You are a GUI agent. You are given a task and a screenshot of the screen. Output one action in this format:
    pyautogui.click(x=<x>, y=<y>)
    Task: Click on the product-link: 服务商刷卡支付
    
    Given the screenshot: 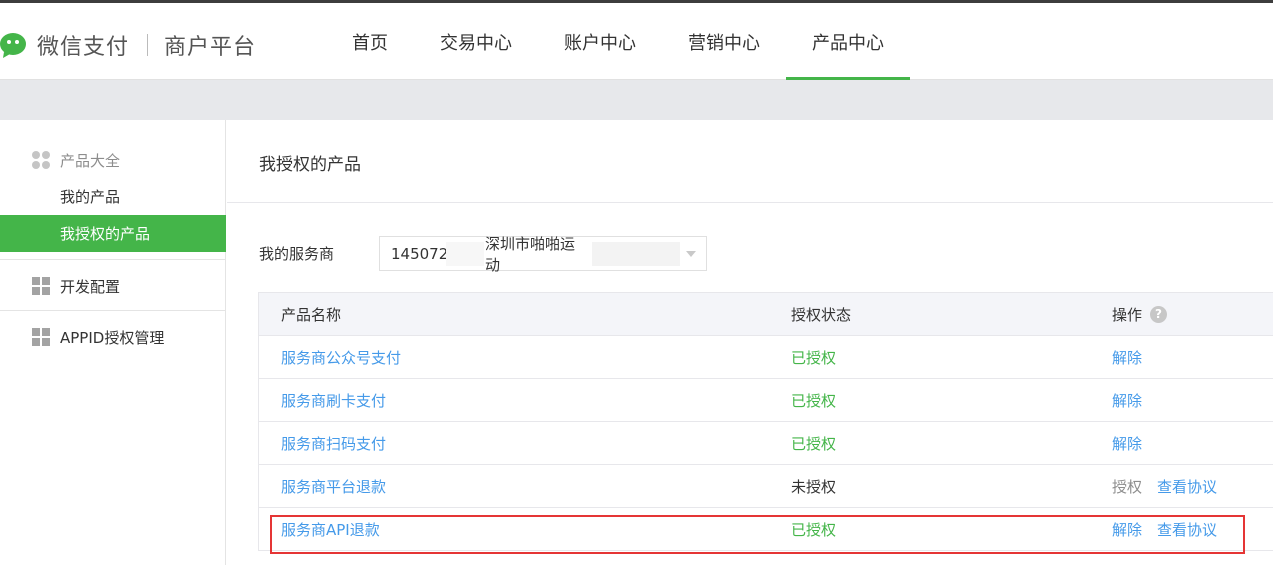 What is the action you would take?
    pyautogui.click(x=333, y=401)
    